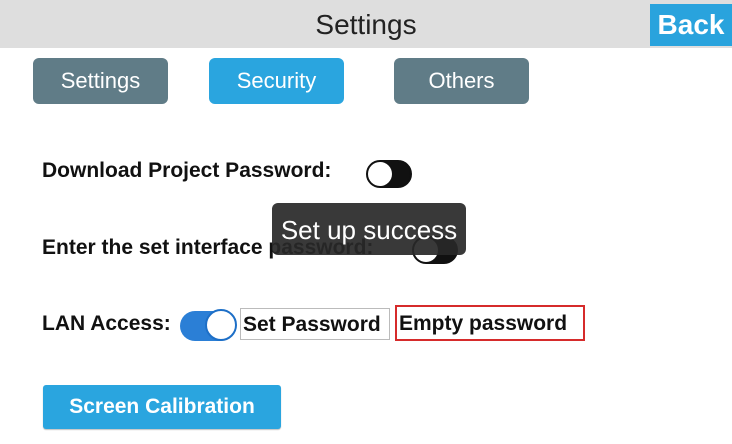  I want to click on toast-message: Set up success, so click(369, 229).